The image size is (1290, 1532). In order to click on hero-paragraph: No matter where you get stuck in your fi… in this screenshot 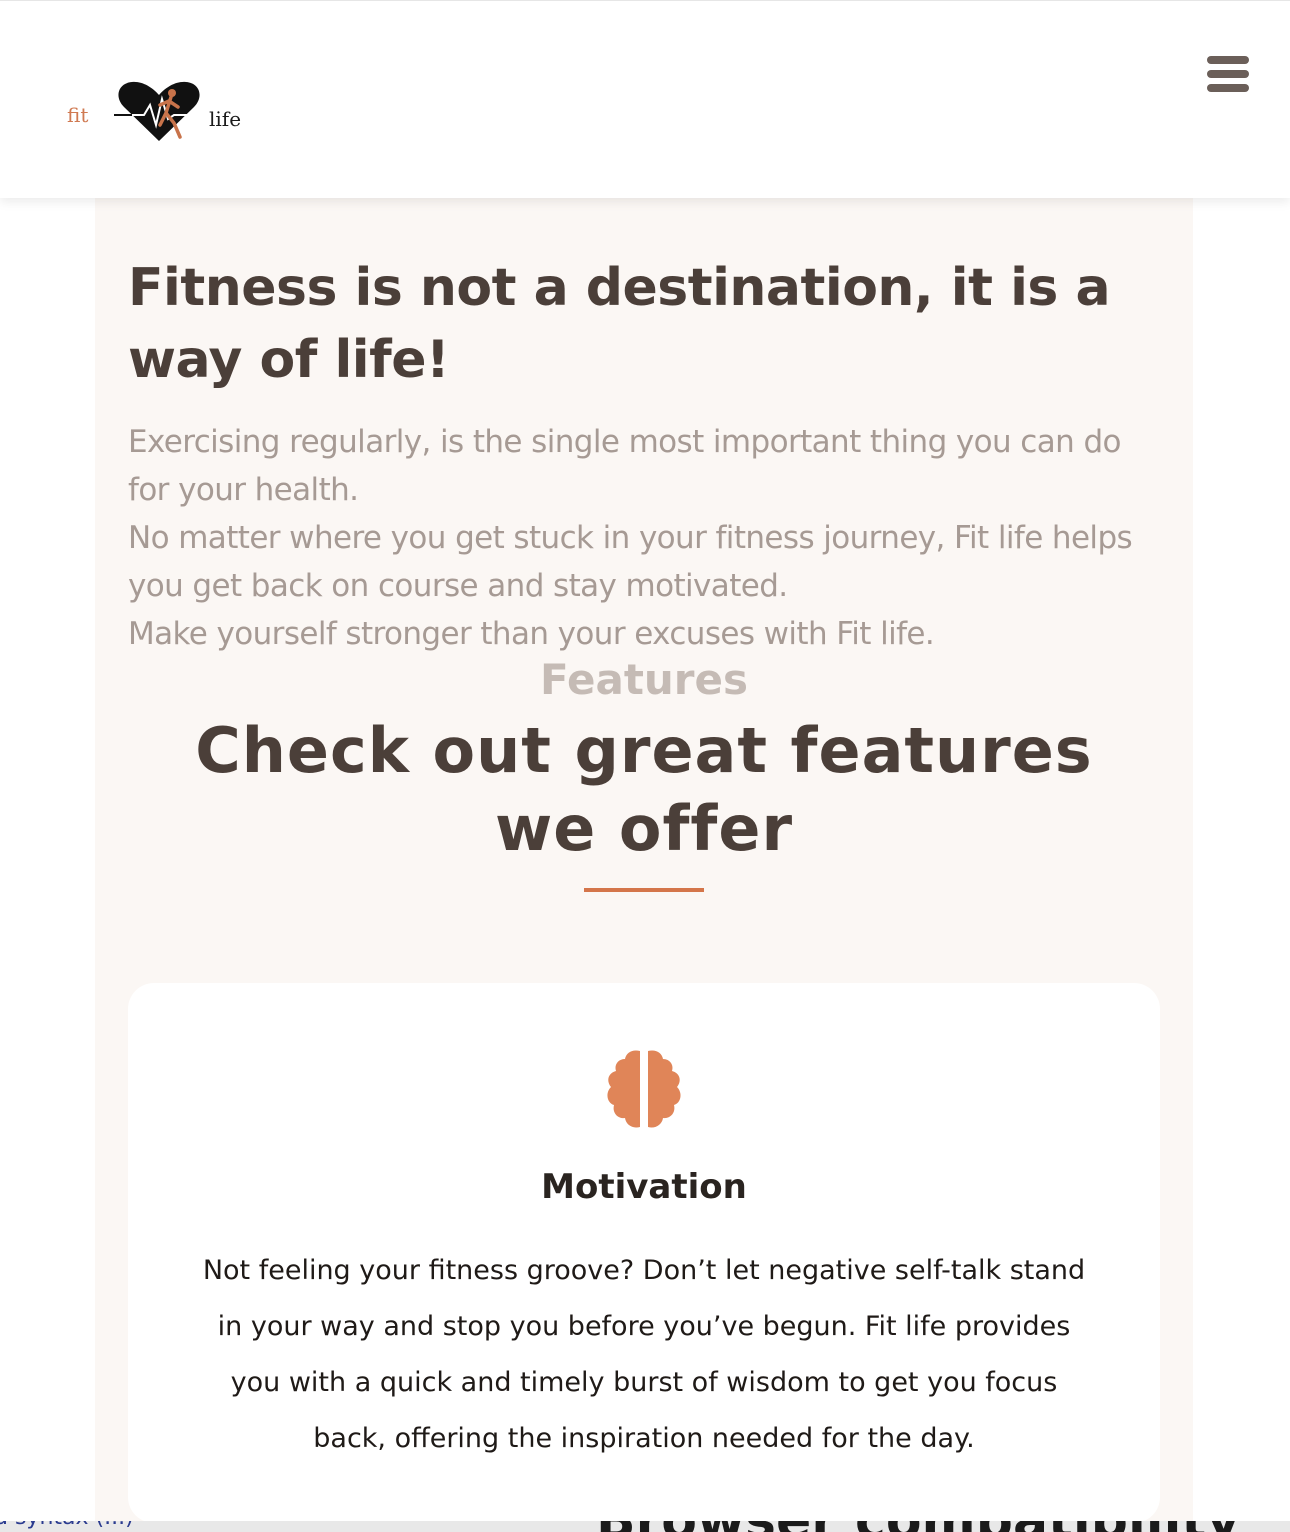, I will do `click(630, 562)`.